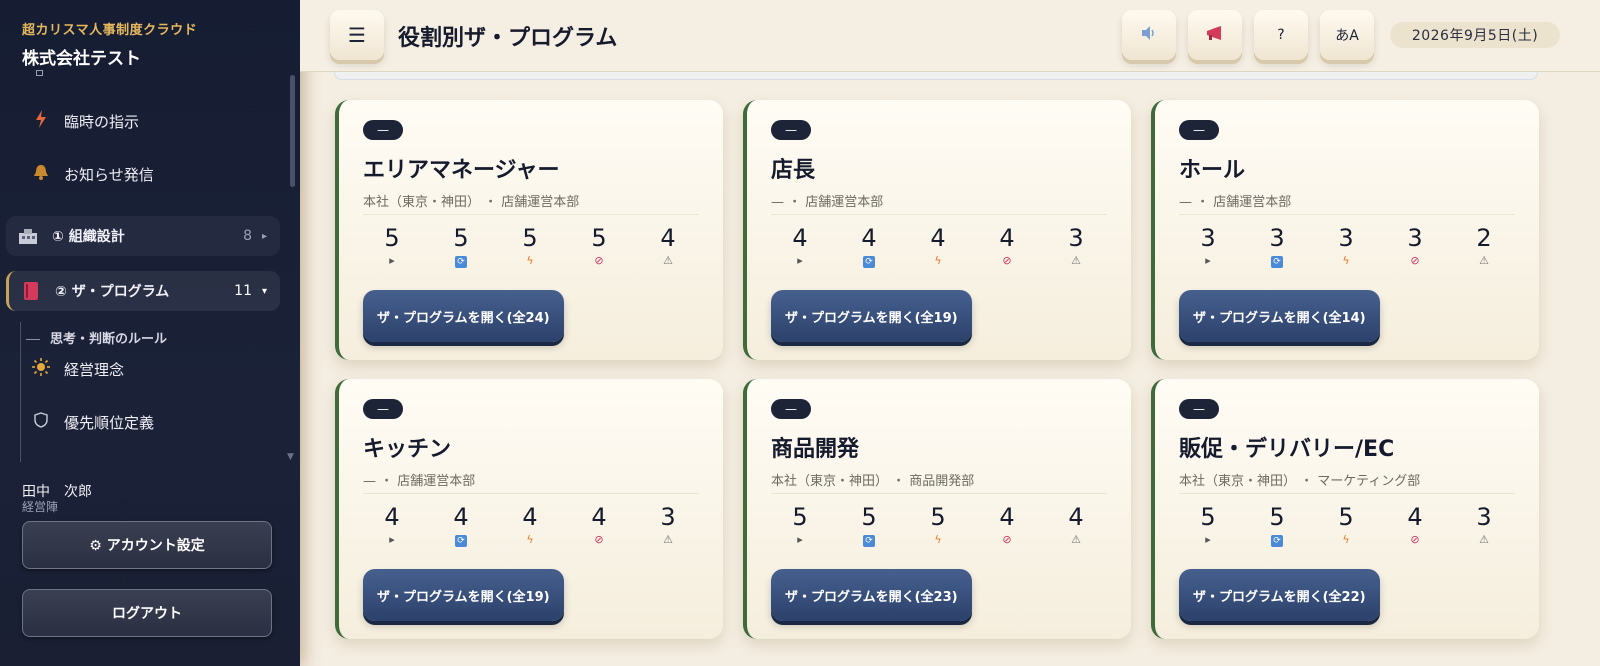  I want to click on sun-icon, so click(41, 369).